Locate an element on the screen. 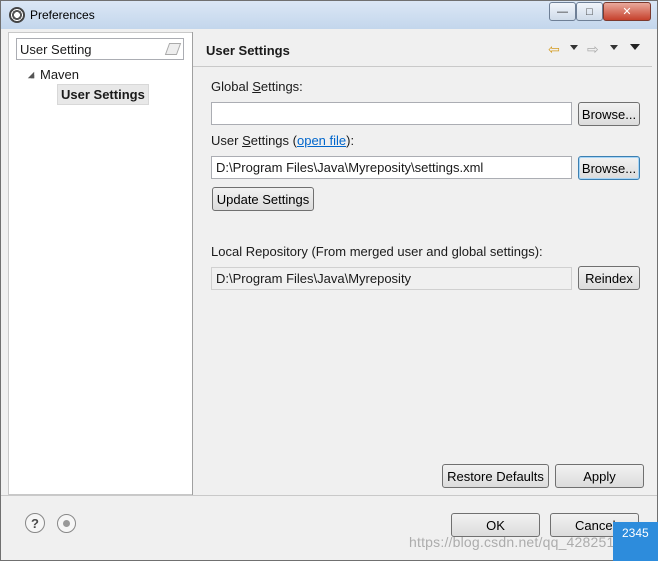  view-menu-icon is located at coordinates (635, 47).